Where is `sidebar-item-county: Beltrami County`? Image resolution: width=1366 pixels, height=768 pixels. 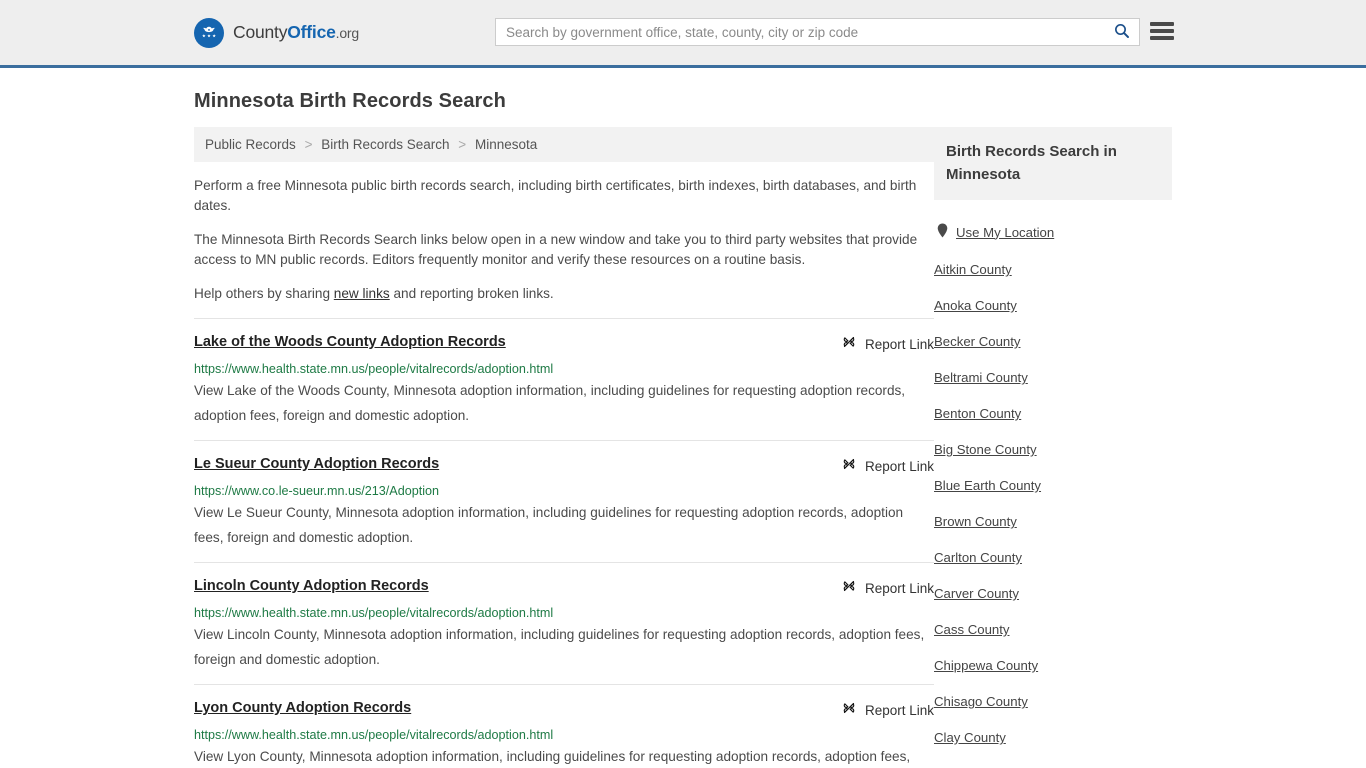
sidebar-item-county: Beltrami County is located at coordinates (1053, 378).